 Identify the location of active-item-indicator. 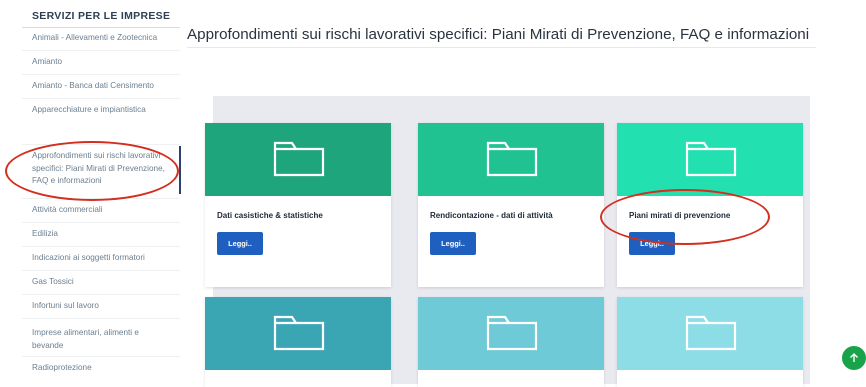
(180, 170).